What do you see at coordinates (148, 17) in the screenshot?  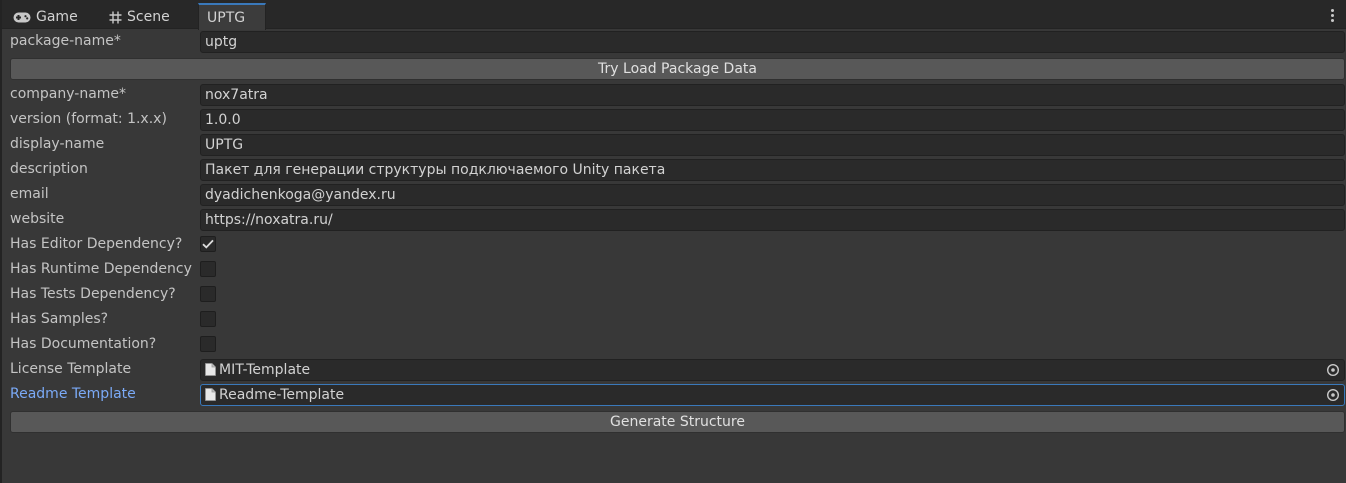 I see `tab-scene-label: Scene` at bounding box center [148, 17].